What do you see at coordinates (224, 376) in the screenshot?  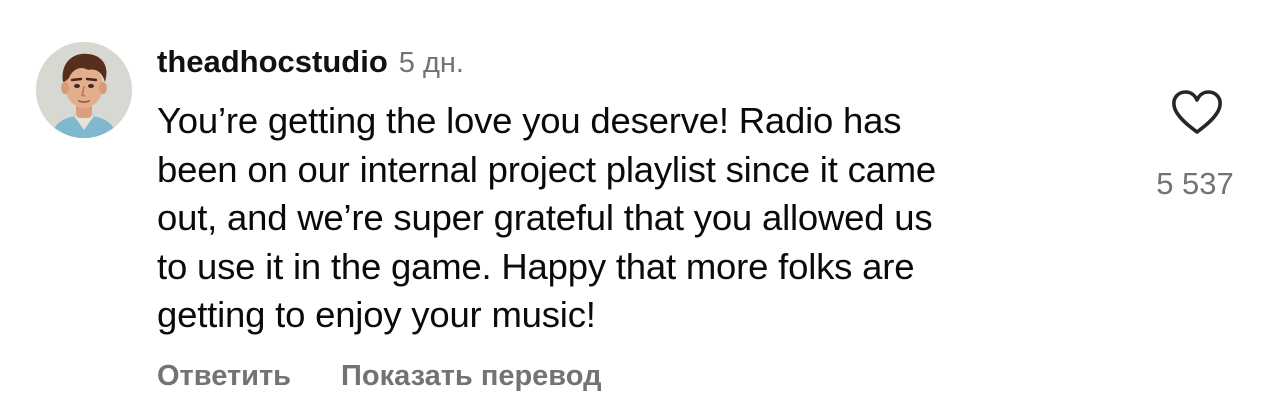 I see `reply-button: Ответить` at bounding box center [224, 376].